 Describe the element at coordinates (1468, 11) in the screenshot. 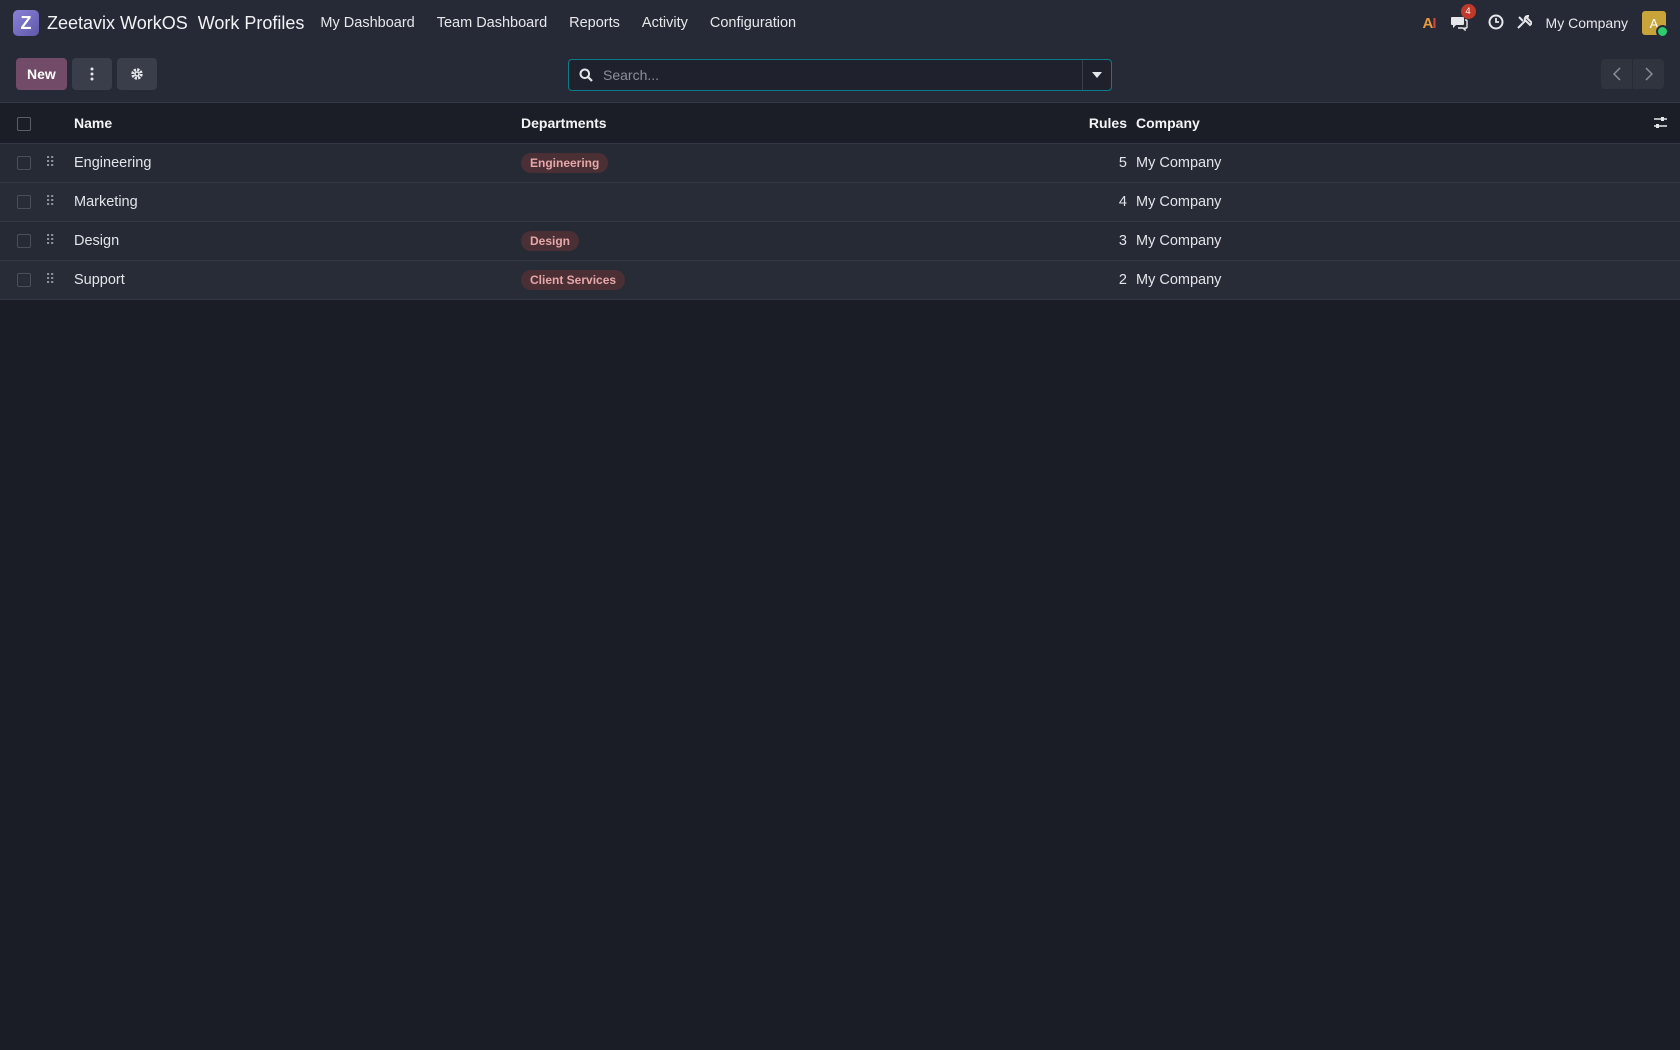

I see `messages-count-badge: 4` at that location.